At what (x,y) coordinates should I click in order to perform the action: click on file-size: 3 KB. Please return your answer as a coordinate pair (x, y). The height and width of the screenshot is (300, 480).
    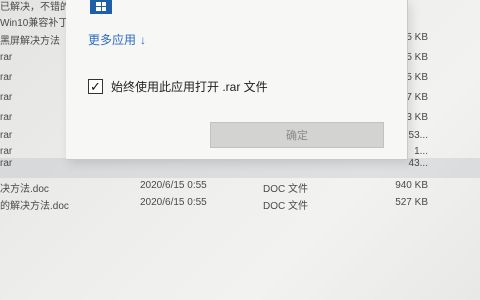
    Looking at the image, I should click on (417, 117).